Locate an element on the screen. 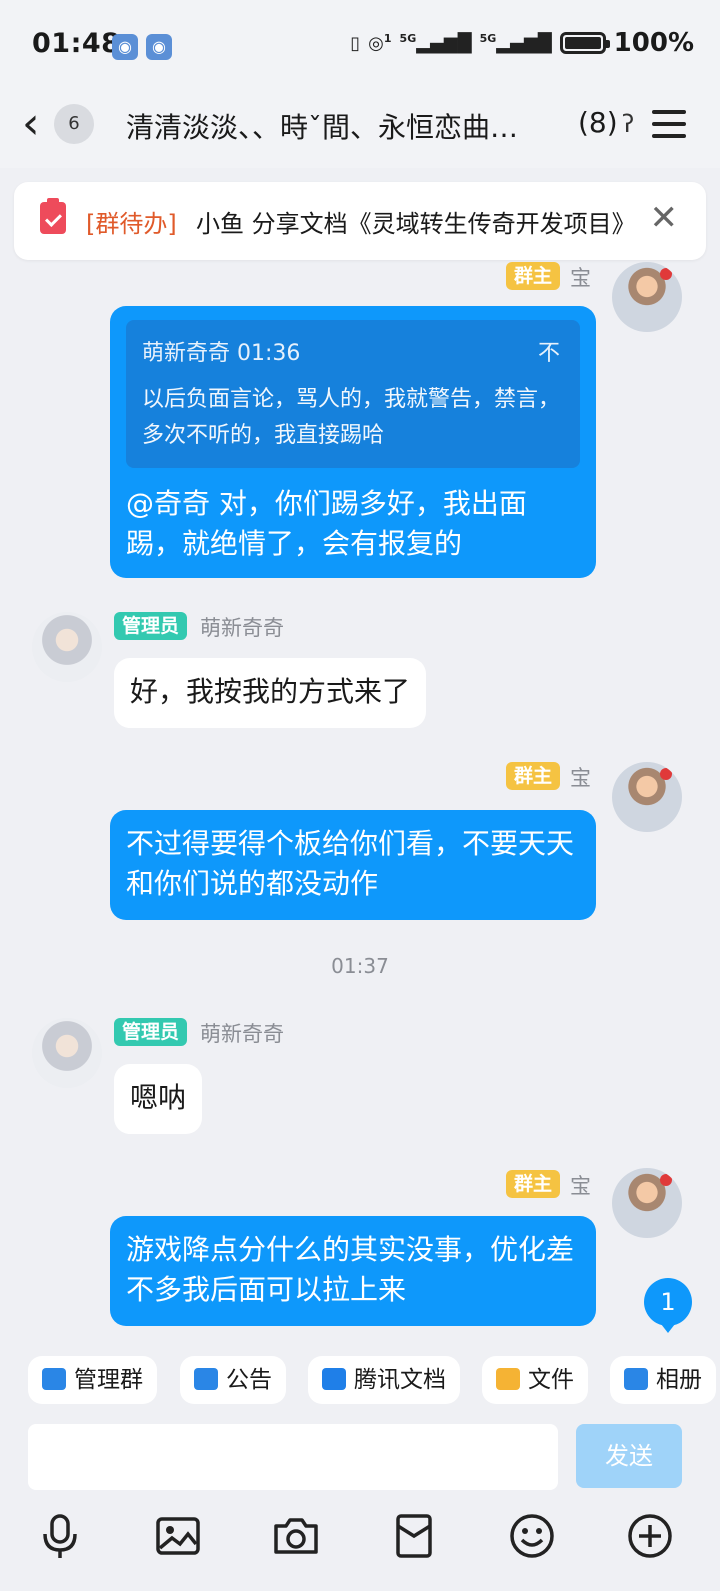  announcement-icon is located at coordinates (206, 1378).